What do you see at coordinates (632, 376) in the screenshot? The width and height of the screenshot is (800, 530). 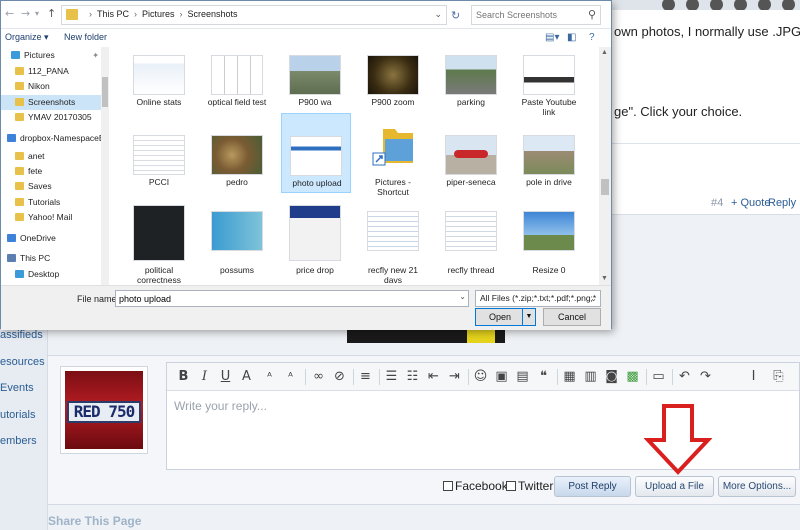 I see `map-icon: ▩` at bounding box center [632, 376].